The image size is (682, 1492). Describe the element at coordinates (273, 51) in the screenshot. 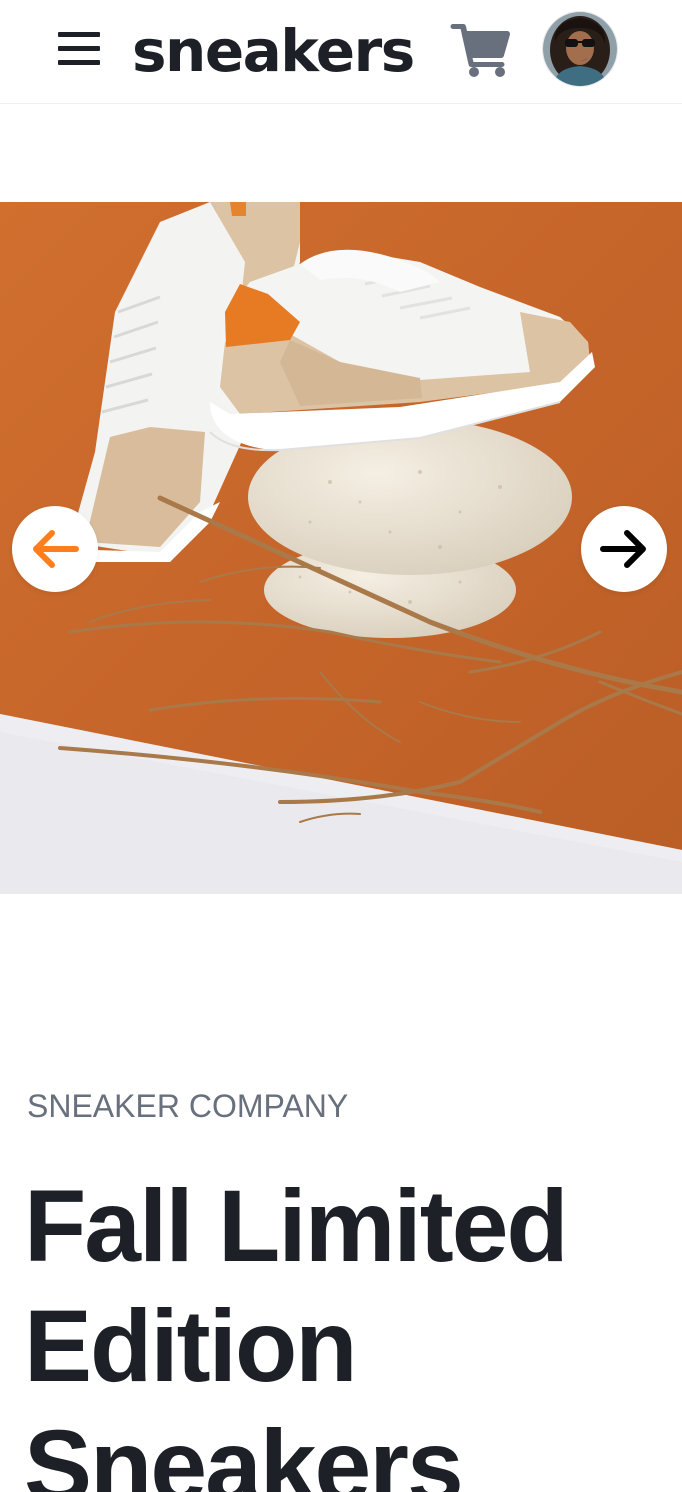

I see `logo: sneakers` at that location.